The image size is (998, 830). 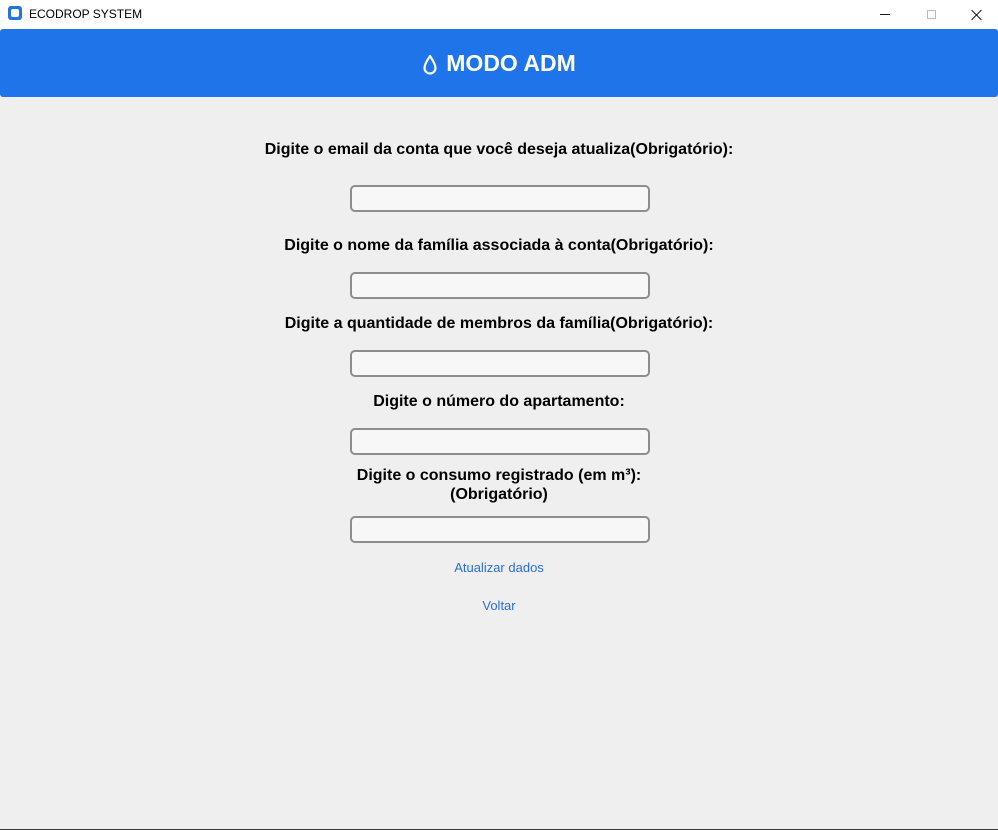 What do you see at coordinates (499, 494) in the screenshot?
I see `consumption-required-label: (Obrigatório)` at bounding box center [499, 494].